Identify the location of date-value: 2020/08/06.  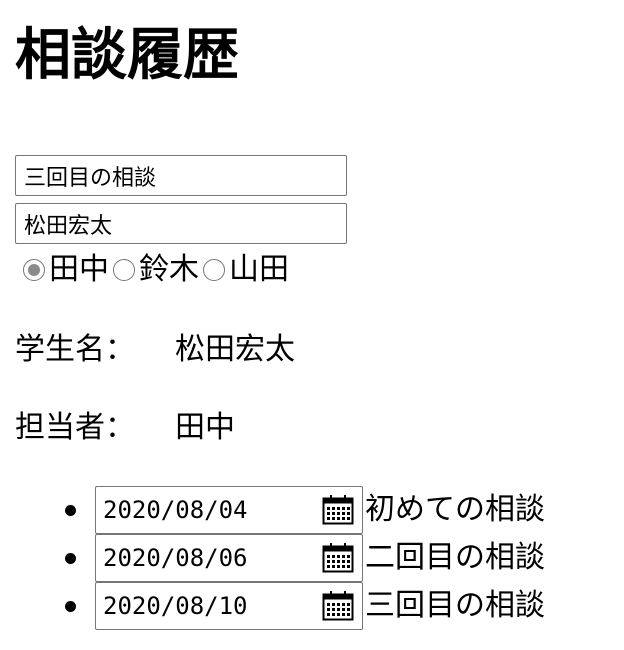
(175, 558).